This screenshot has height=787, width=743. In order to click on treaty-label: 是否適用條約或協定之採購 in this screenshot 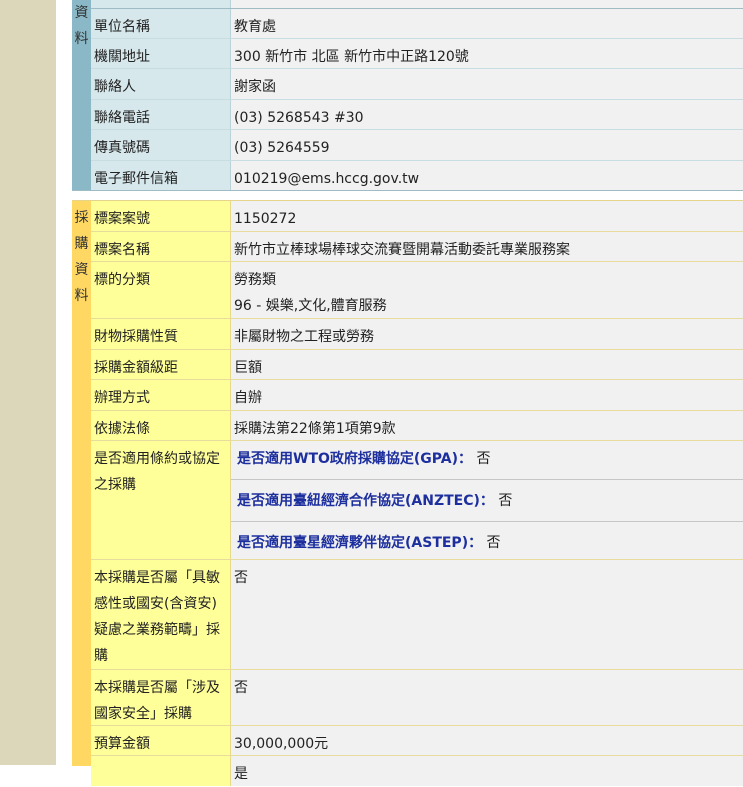, I will do `click(161, 500)`.